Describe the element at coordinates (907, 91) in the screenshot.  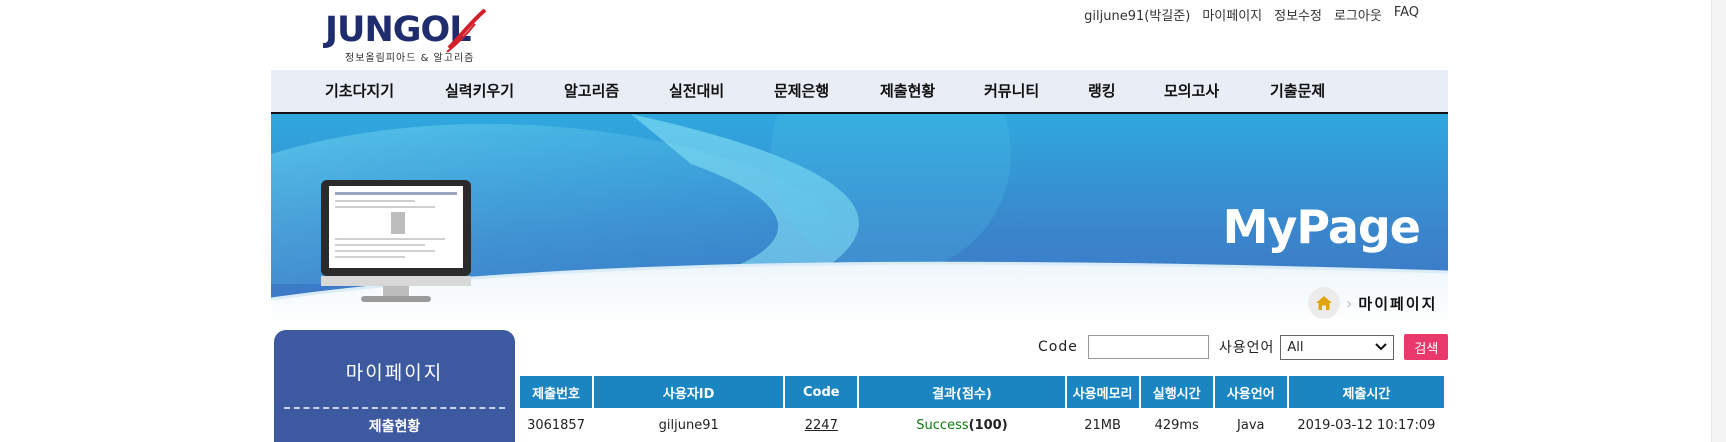
I see `nav-item-submissions: 제출현황` at that location.